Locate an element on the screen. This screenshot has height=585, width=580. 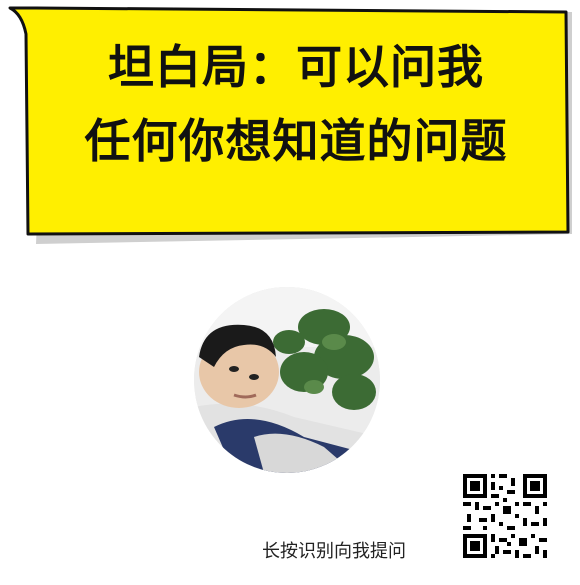
profile-photo-icon is located at coordinates (287, 380).